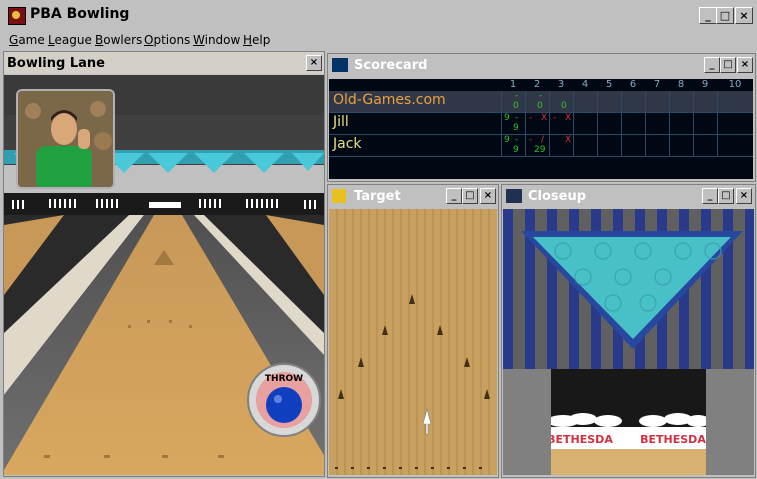  What do you see at coordinates (557, 196) in the screenshot?
I see `closeup-title: Closeup` at bounding box center [557, 196].